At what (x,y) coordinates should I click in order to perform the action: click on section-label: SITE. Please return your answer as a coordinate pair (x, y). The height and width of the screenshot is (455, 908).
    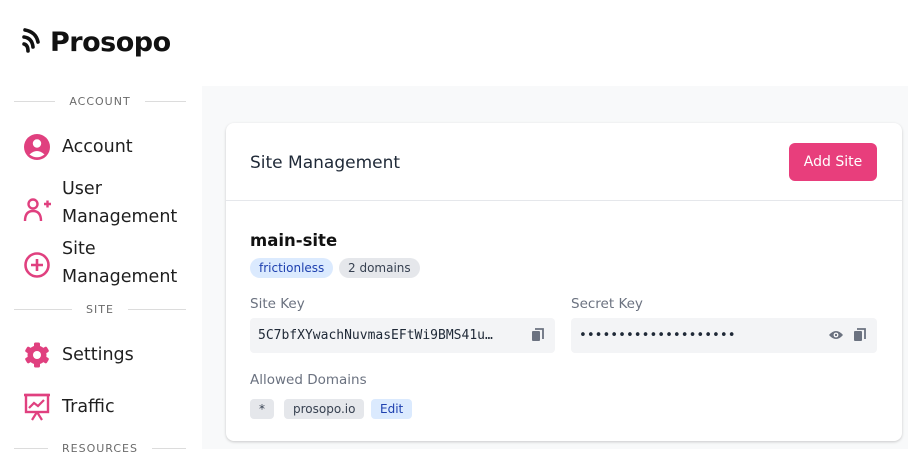
    Looking at the image, I should click on (100, 309).